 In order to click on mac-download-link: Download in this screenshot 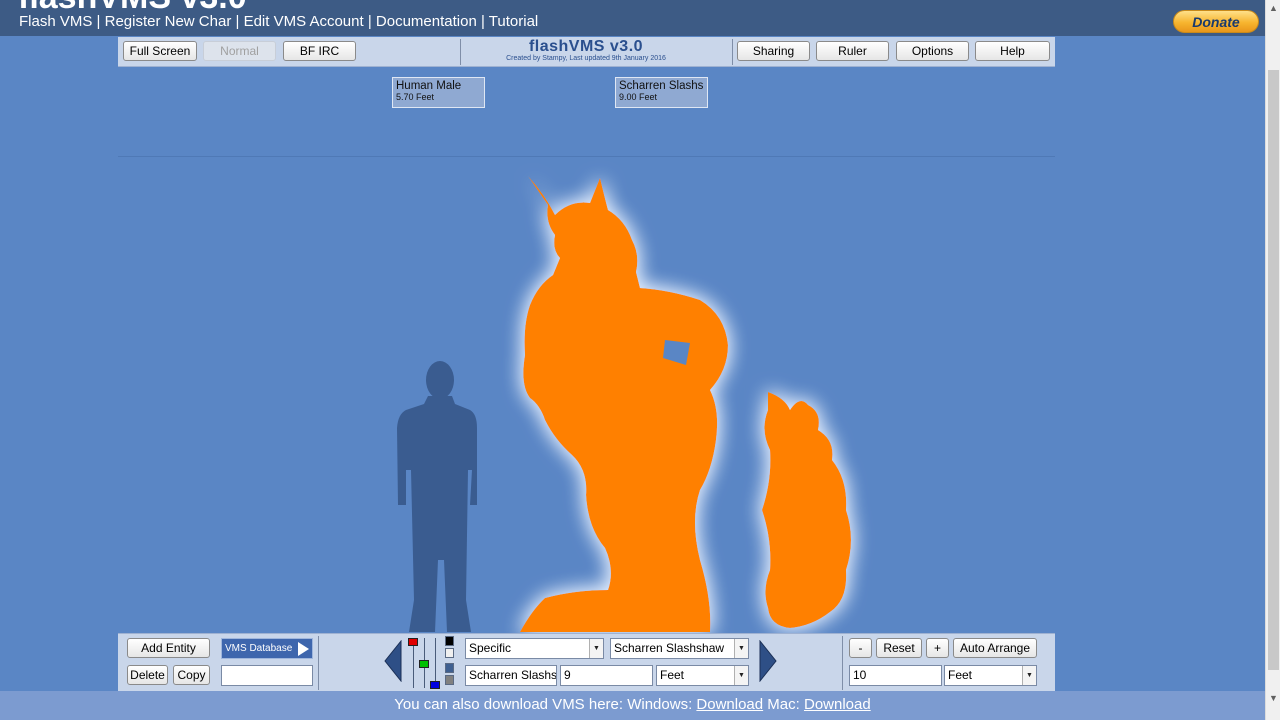, I will do `click(837, 704)`.